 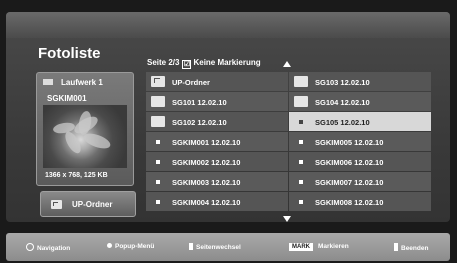 What do you see at coordinates (301, 247) in the screenshot?
I see `mark-key-icon: MARK` at bounding box center [301, 247].